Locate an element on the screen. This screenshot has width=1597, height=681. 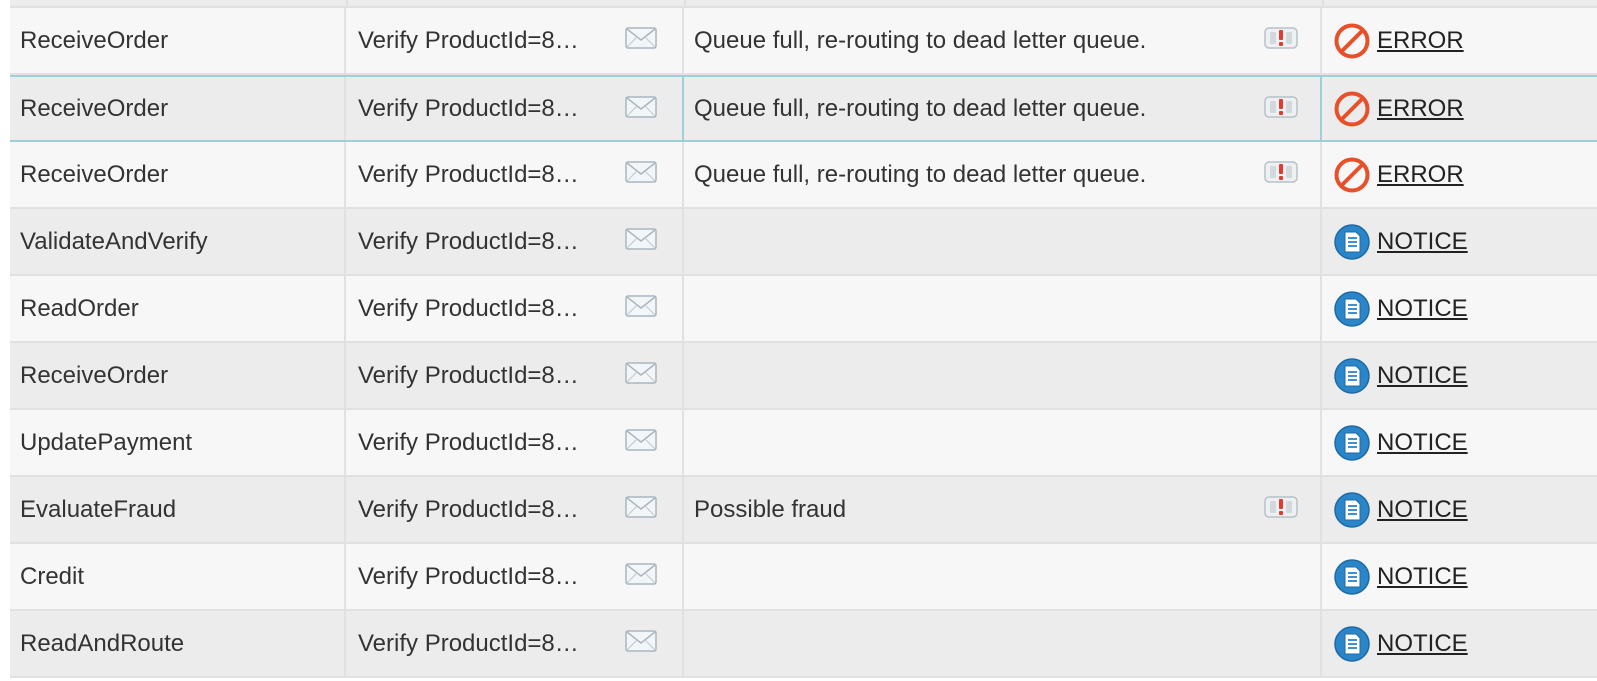
table-row: ReadAndRoute Verify ProductId=8… NOTICE is located at coordinates (803, 644).